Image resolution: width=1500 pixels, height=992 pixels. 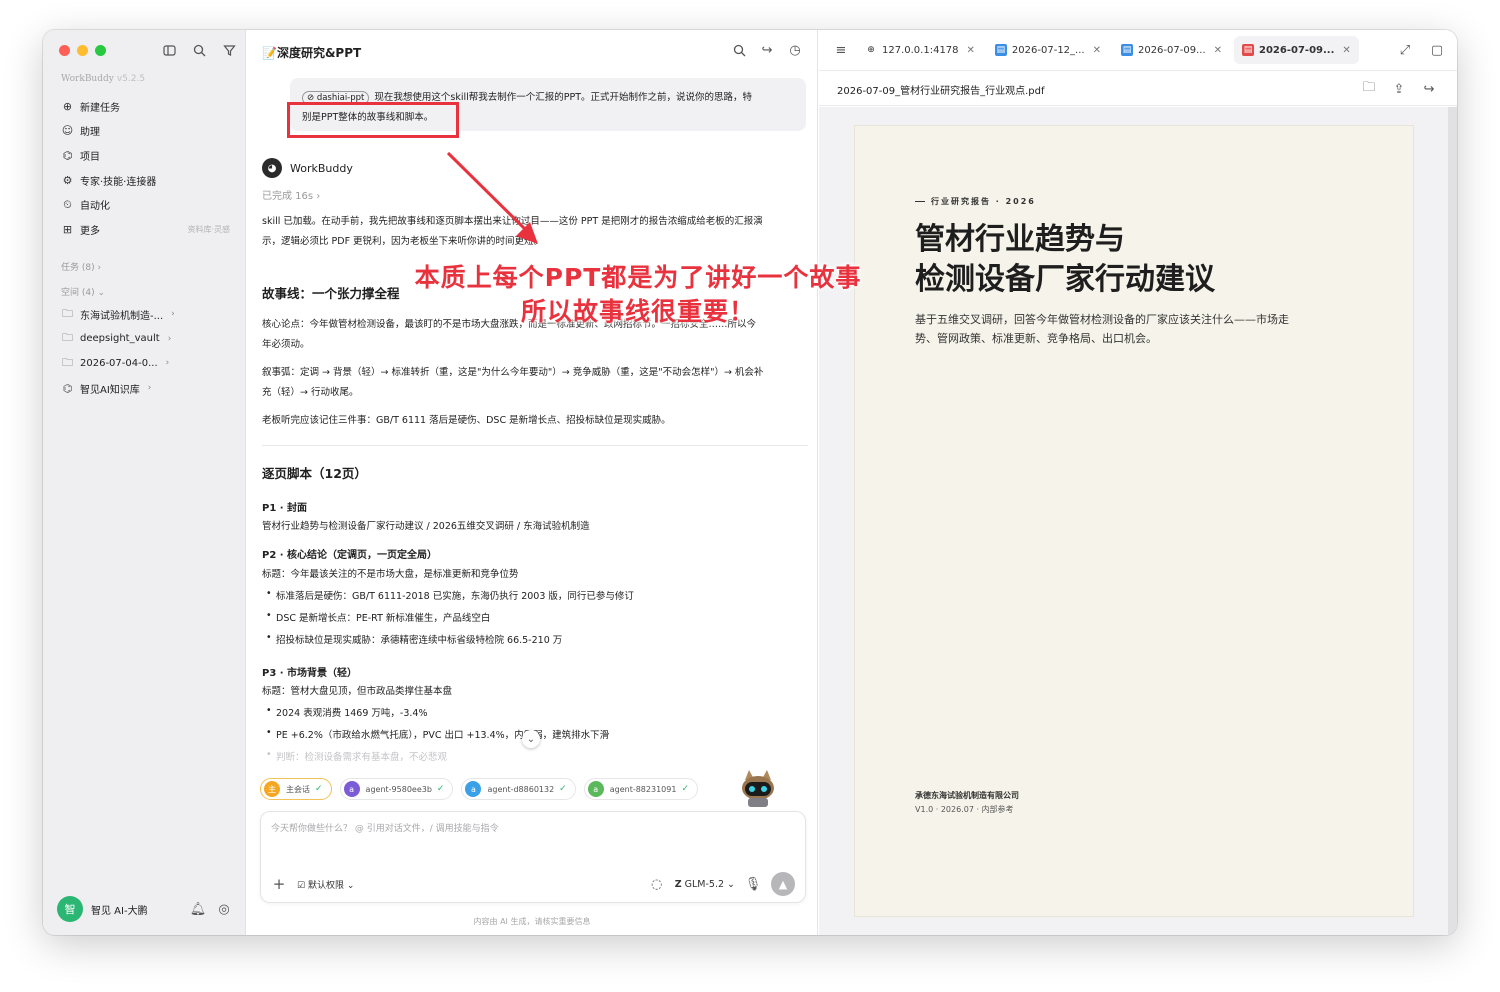 What do you see at coordinates (314, 473) in the screenshot?
I see `script-heading: 逐页脚本（12页）` at bounding box center [314, 473].